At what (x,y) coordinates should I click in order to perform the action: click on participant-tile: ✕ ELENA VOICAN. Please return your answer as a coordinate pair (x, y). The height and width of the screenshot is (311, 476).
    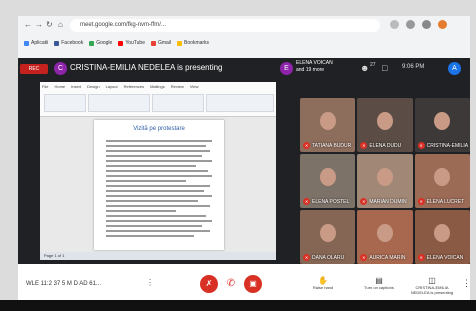
    Looking at the image, I should click on (442, 237).